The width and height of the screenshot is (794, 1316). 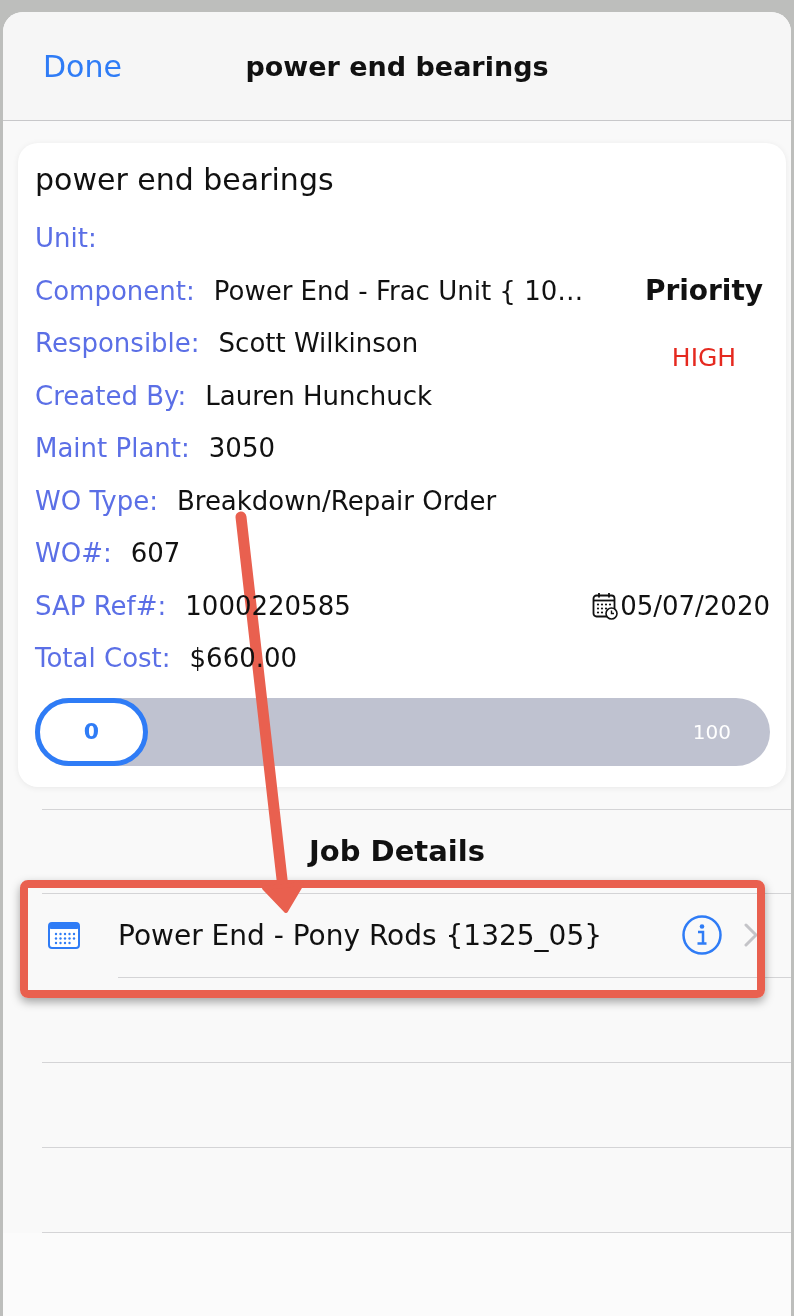 What do you see at coordinates (117, 343) in the screenshot?
I see `field-label: Responsible:` at bounding box center [117, 343].